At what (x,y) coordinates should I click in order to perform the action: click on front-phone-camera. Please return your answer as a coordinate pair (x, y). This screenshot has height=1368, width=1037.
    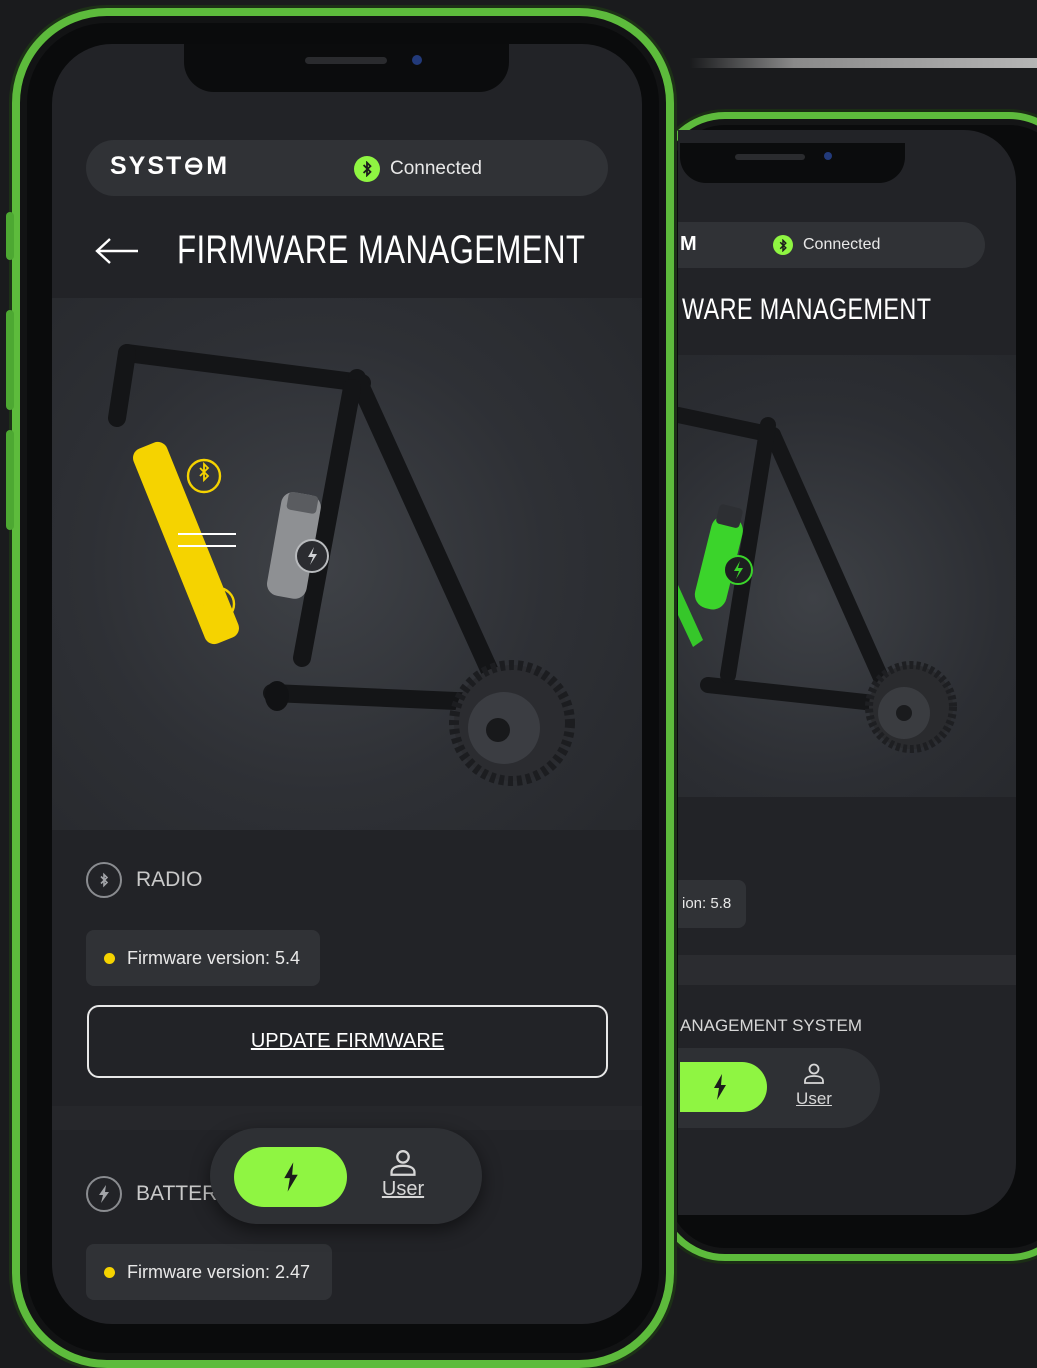
    Looking at the image, I should click on (417, 60).